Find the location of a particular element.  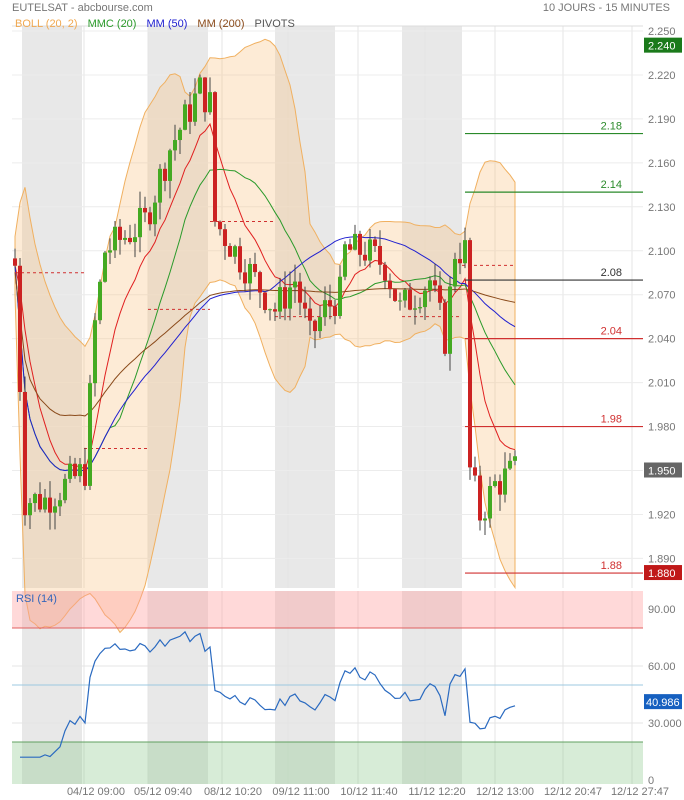

x-tick-label: 12/12 27:47 is located at coordinates (640, 792).